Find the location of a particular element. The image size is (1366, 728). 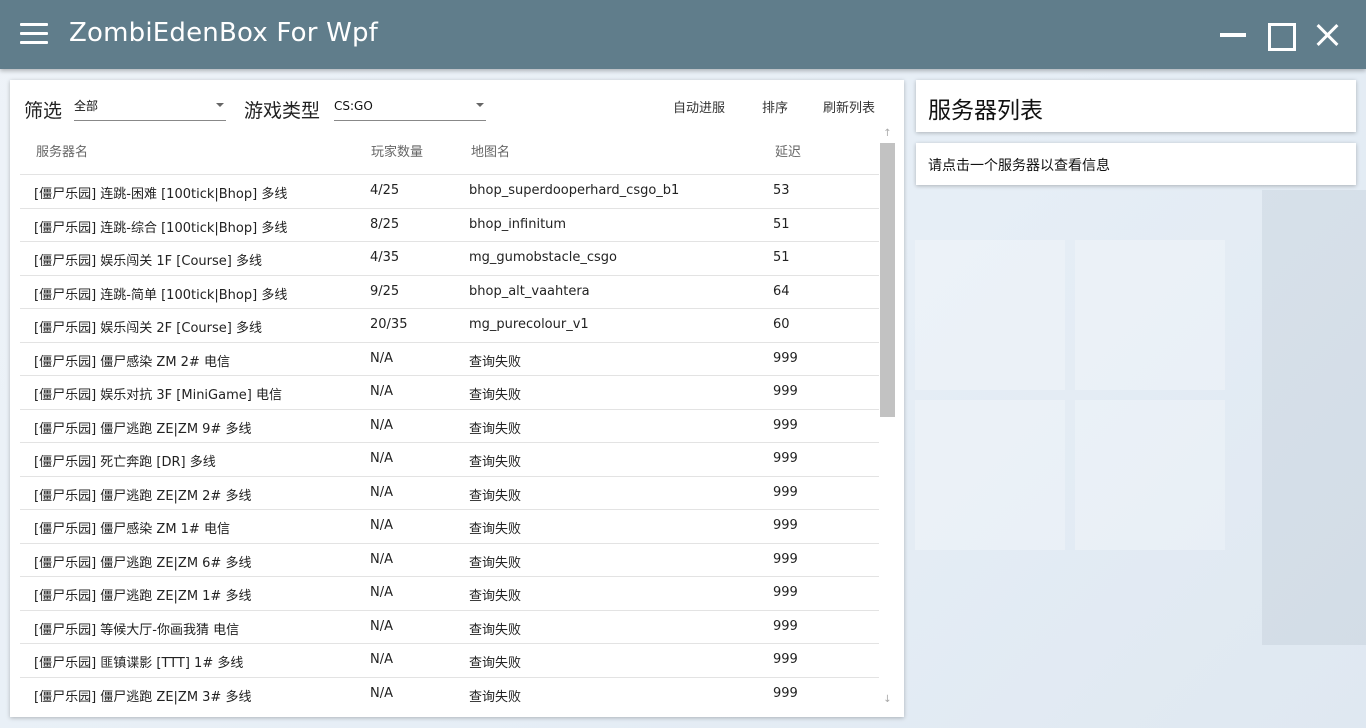

server-name-cell: [僵尸乐园] 连跳-简单 [100tick|Bhop] 多线 is located at coordinates (161, 295).